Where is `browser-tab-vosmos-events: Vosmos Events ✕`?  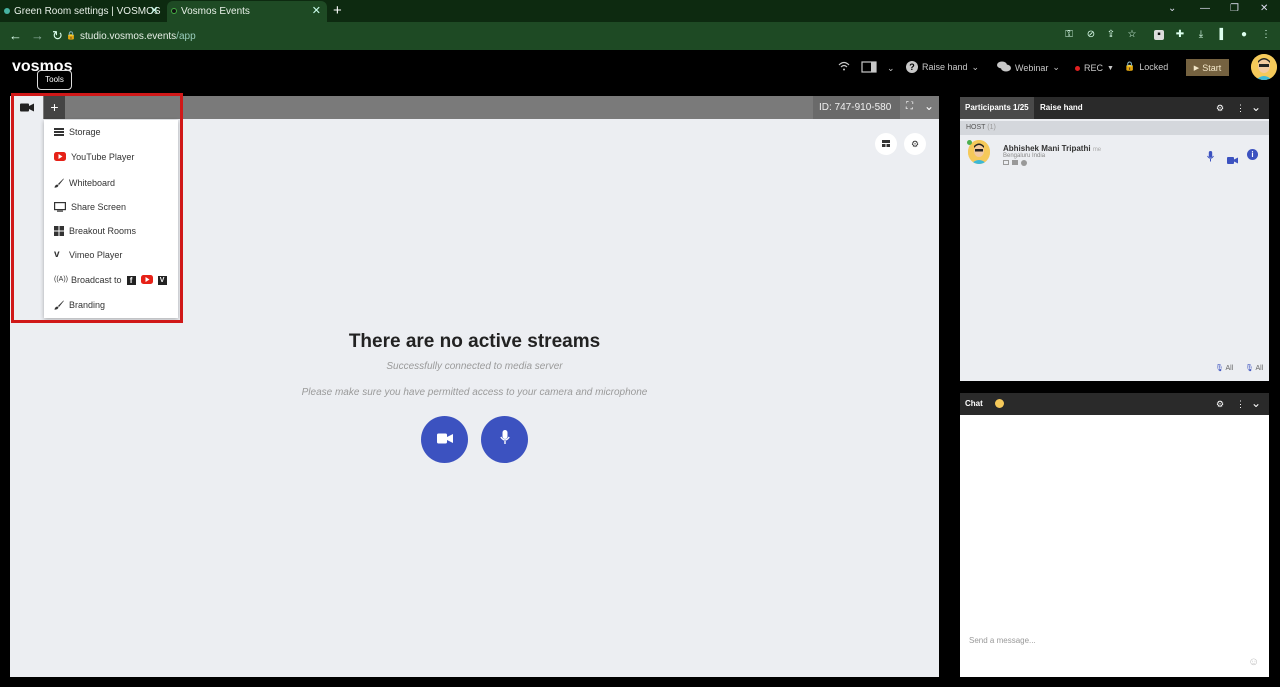
browser-tab-vosmos-events: Vosmos Events ✕ is located at coordinates (247, 11).